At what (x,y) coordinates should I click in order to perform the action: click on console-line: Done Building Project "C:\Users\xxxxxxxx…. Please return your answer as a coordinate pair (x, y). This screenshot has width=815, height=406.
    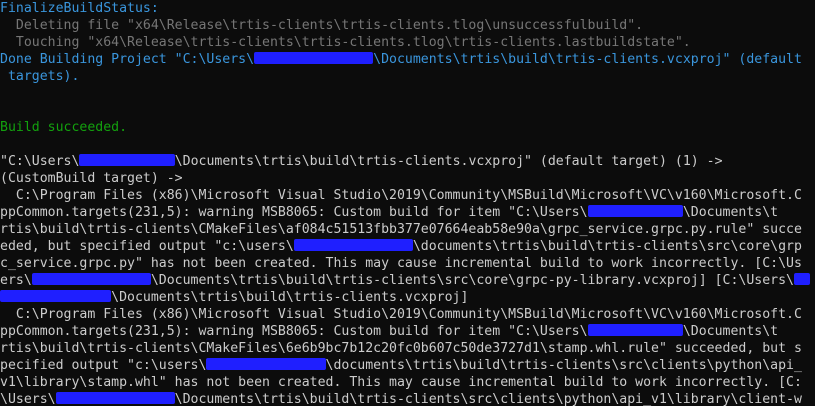
    Looking at the image, I should click on (407, 59).